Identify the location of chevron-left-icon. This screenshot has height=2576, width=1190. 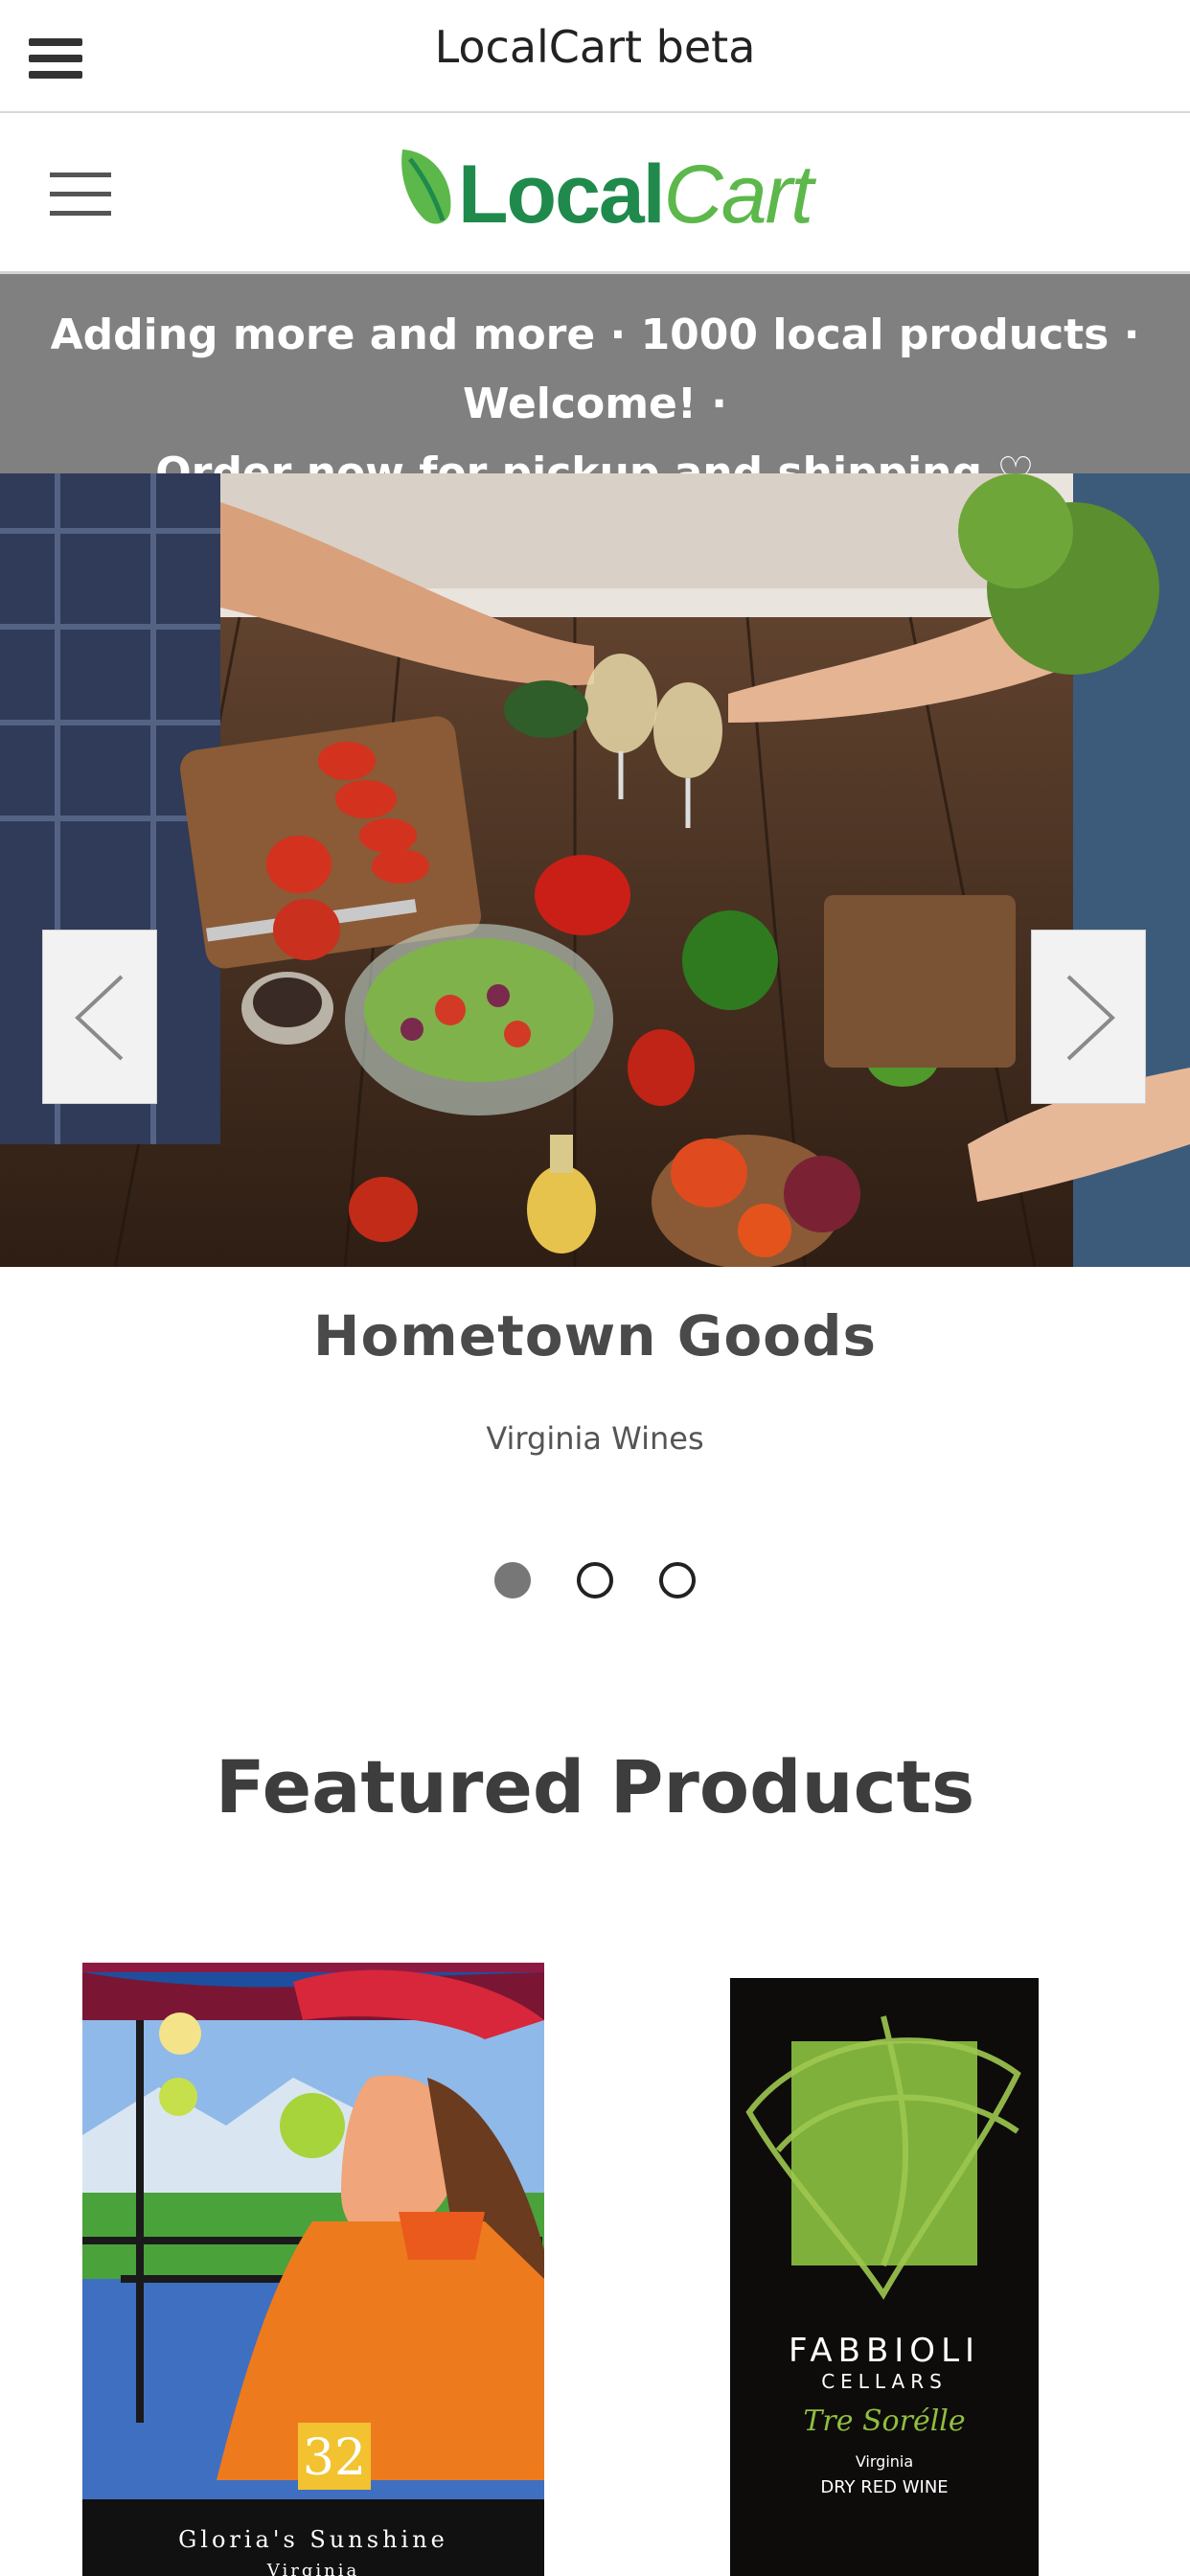
(99, 1018).